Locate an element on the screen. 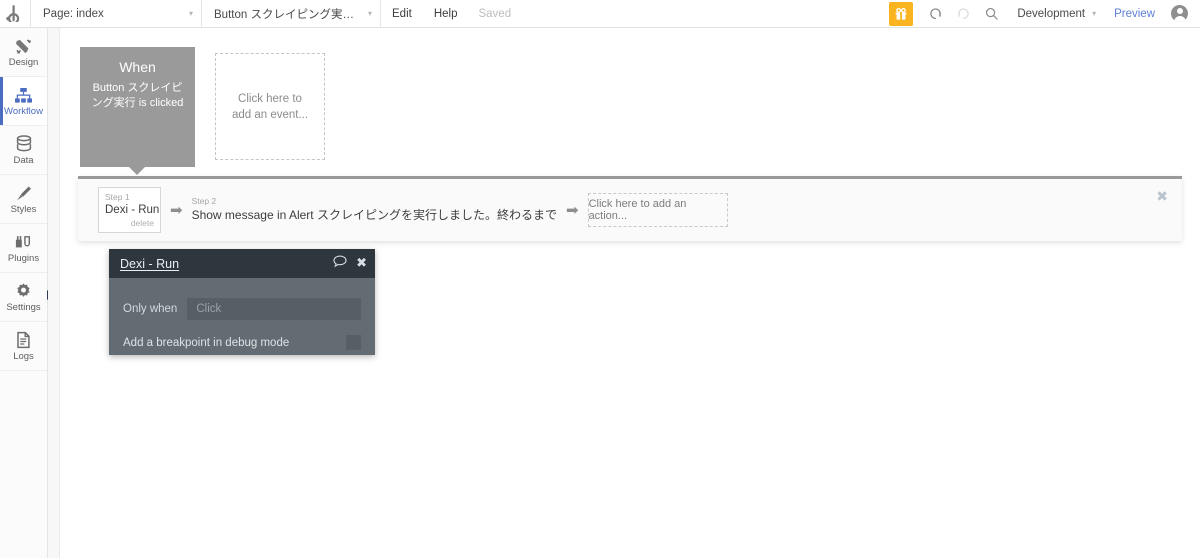 This screenshot has height=558, width=1200. only-when-row: Only when Click is located at coordinates (242, 309).